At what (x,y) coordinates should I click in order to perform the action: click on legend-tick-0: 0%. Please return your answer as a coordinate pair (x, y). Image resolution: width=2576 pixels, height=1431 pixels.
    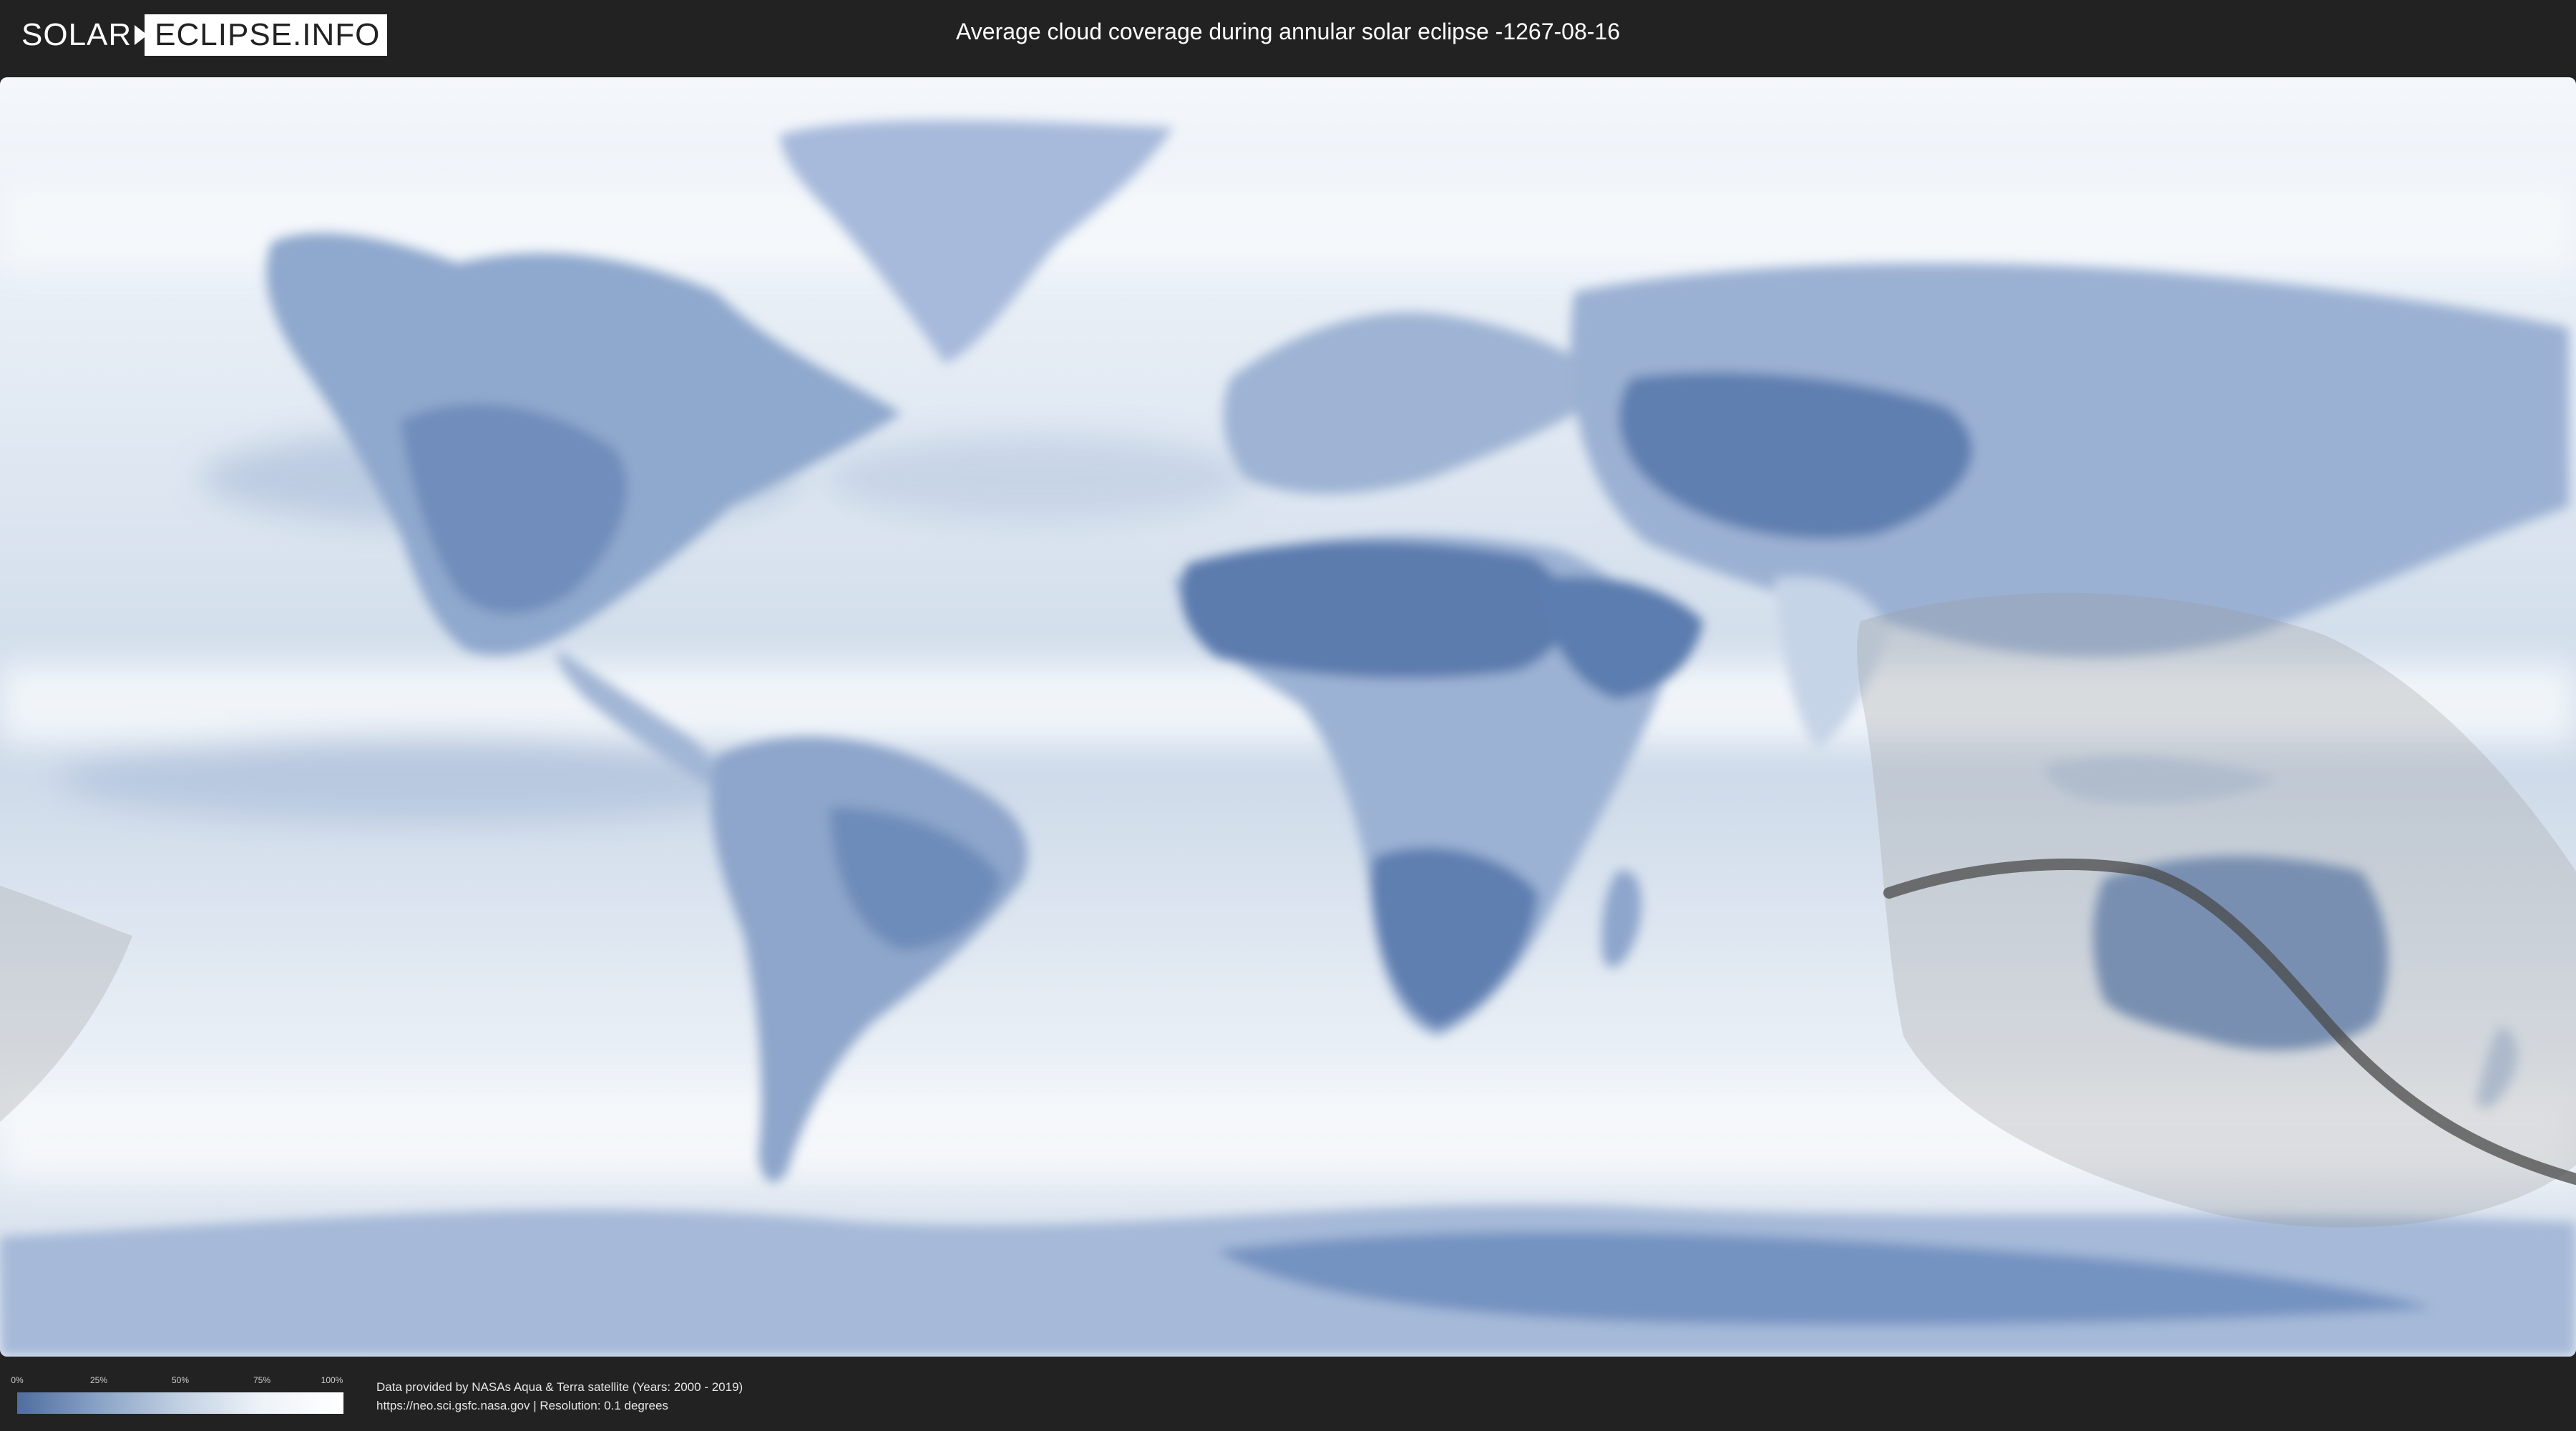
    Looking at the image, I should click on (17, 1380).